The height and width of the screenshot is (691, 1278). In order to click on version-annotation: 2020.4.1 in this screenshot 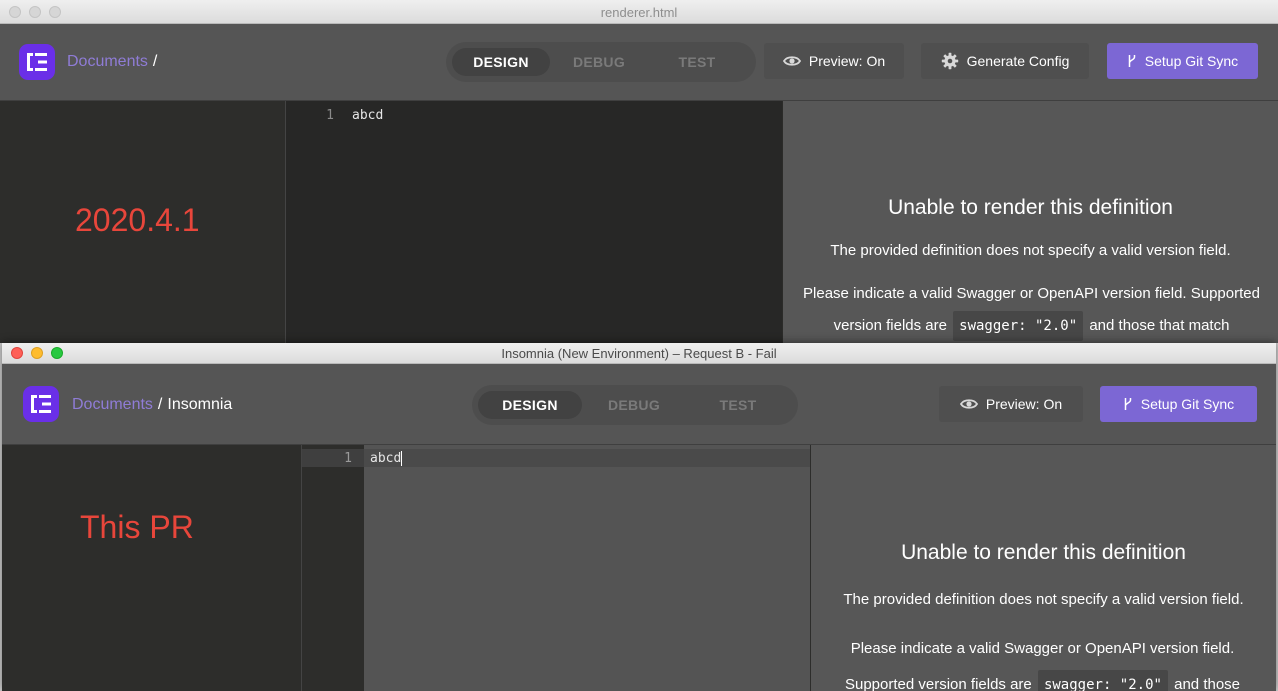, I will do `click(137, 220)`.